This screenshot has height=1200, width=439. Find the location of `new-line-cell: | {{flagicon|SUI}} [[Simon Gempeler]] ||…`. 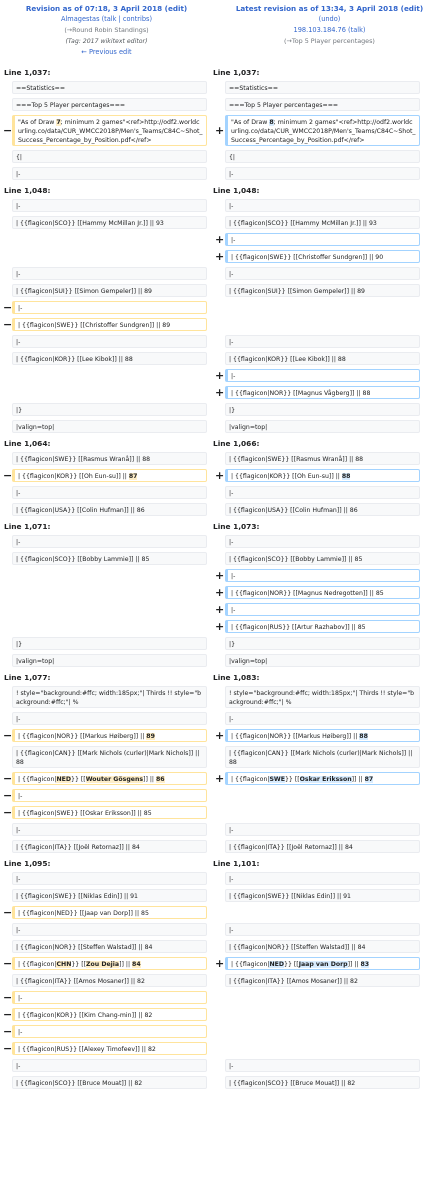

new-line-cell: | {{flagicon|SUI}} [[Simon Gempeler]] ||… is located at coordinates (322, 290).